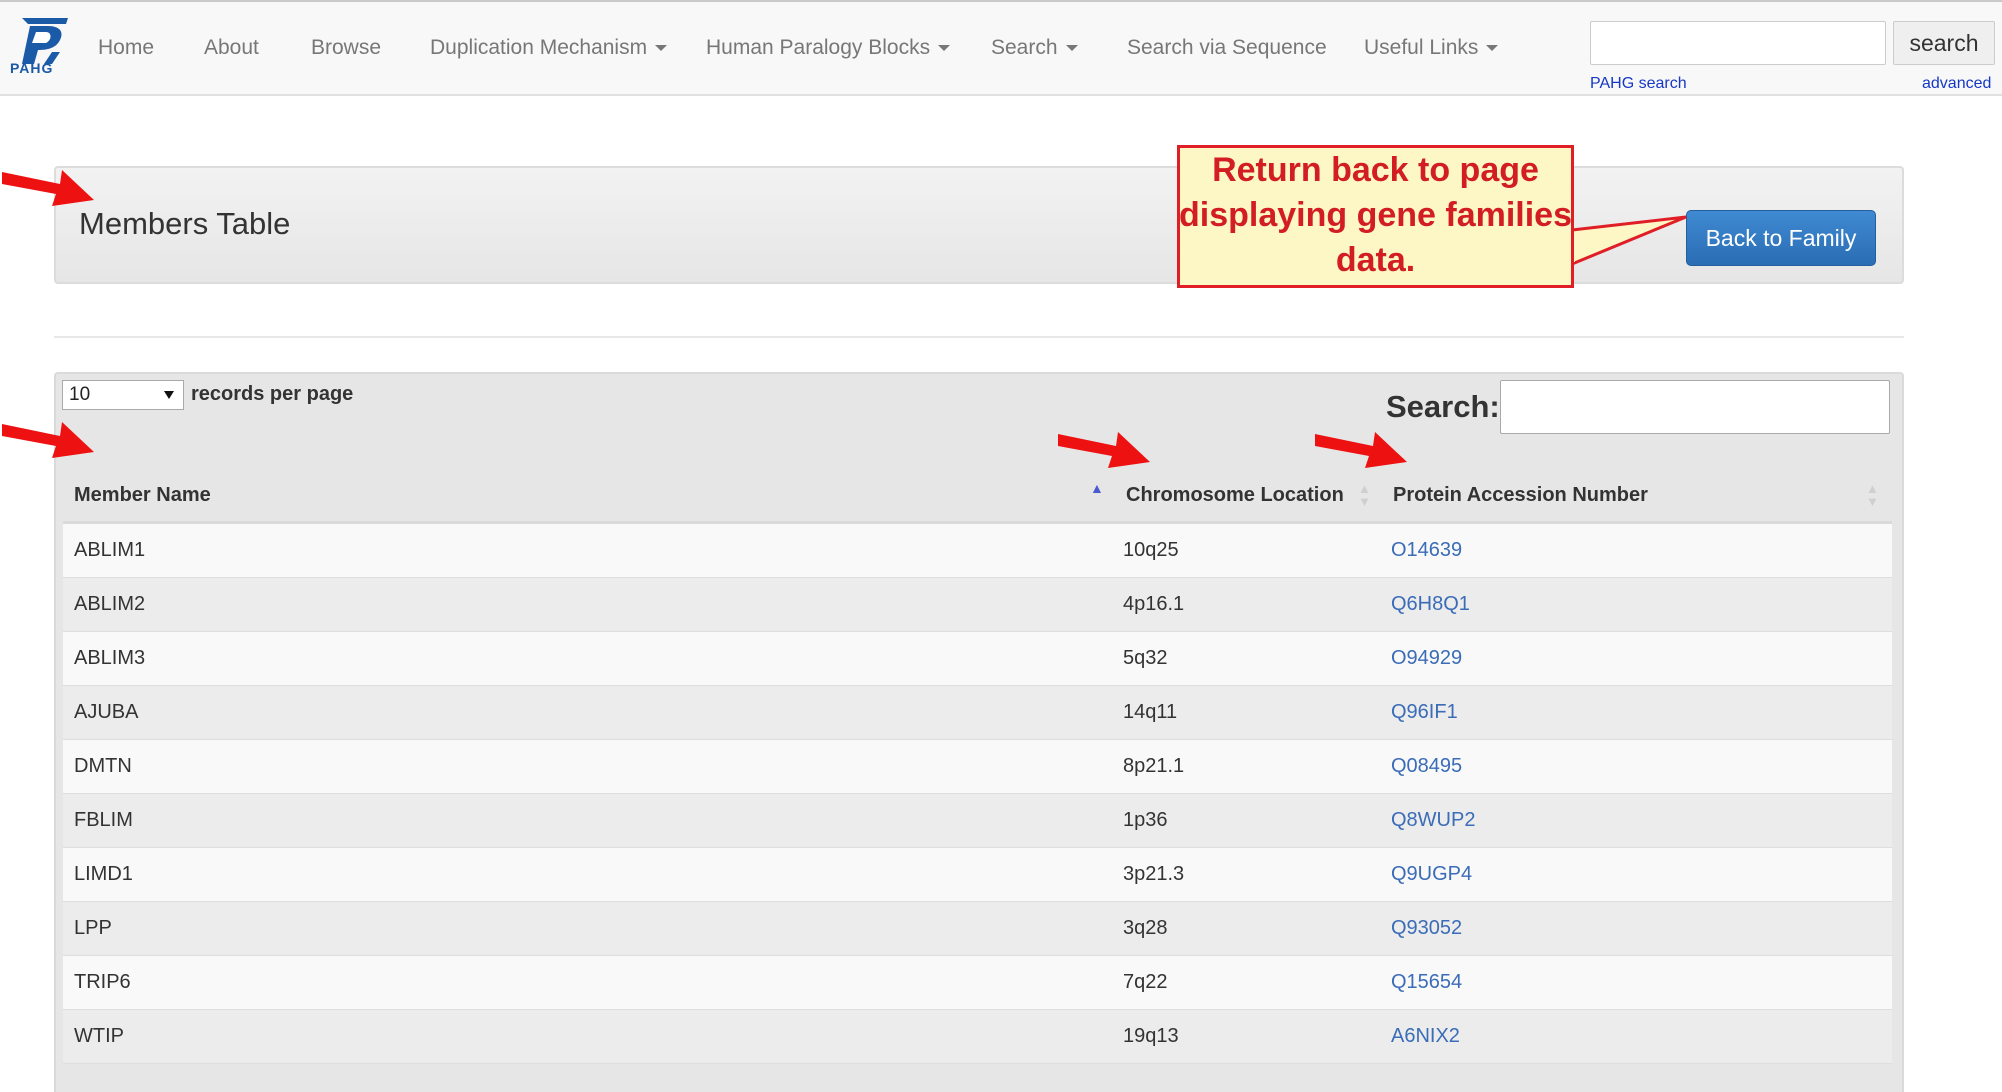 The width and height of the screenshot is (2002, 1092). What do you see at coordinates (1944, 43) in the screenshot?
I see `nav-search-button: search` at bounding box center [1944, 43].